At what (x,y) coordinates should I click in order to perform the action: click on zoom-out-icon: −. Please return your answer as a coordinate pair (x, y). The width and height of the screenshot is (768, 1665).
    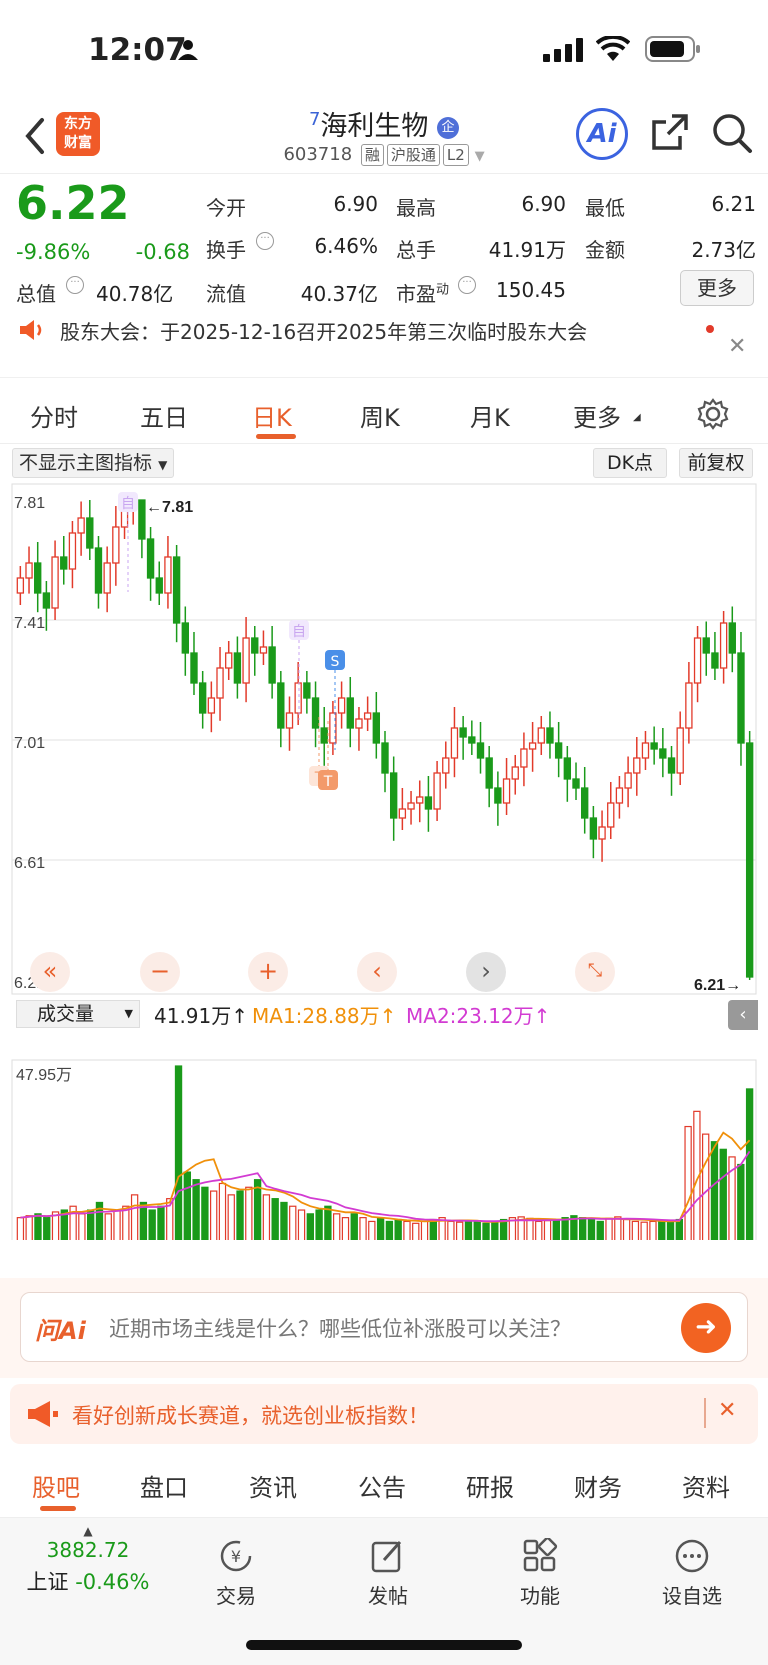
    Looking at the image, I should click on (160, 972).